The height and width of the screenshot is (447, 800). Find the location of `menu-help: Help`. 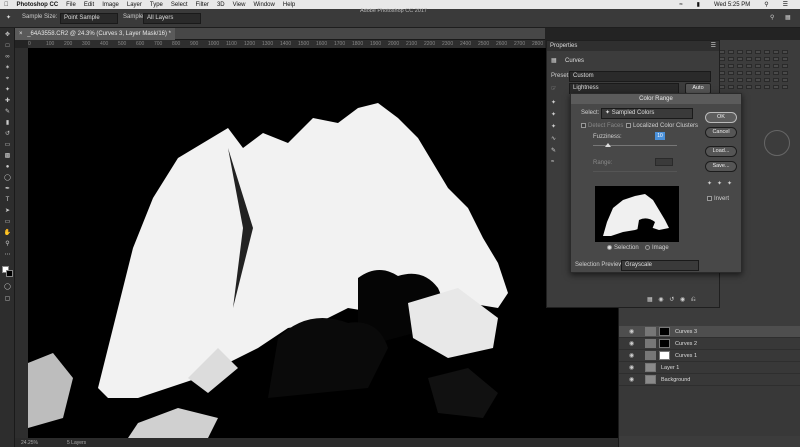

menu-help: Help is located at coordinates (289, 5).